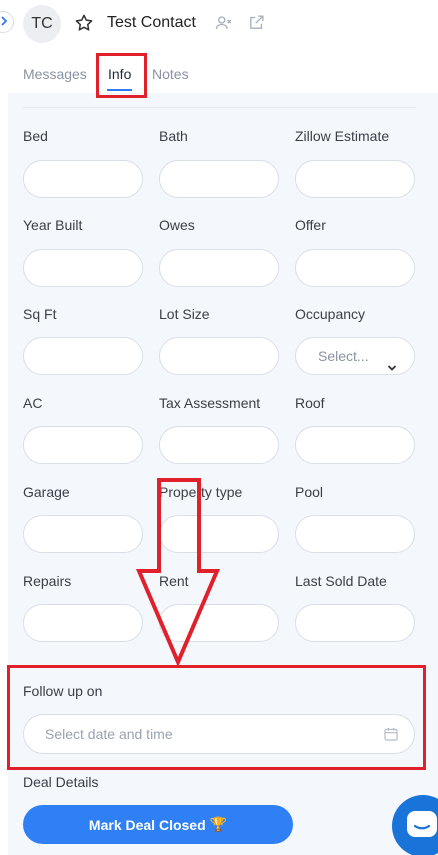 The width and height of the screenshot is (438, 855). Describe the element at coordinates (210, 403) in the screenshot. I see `field-label-tax-assessment: Tax Assessment` at that location.